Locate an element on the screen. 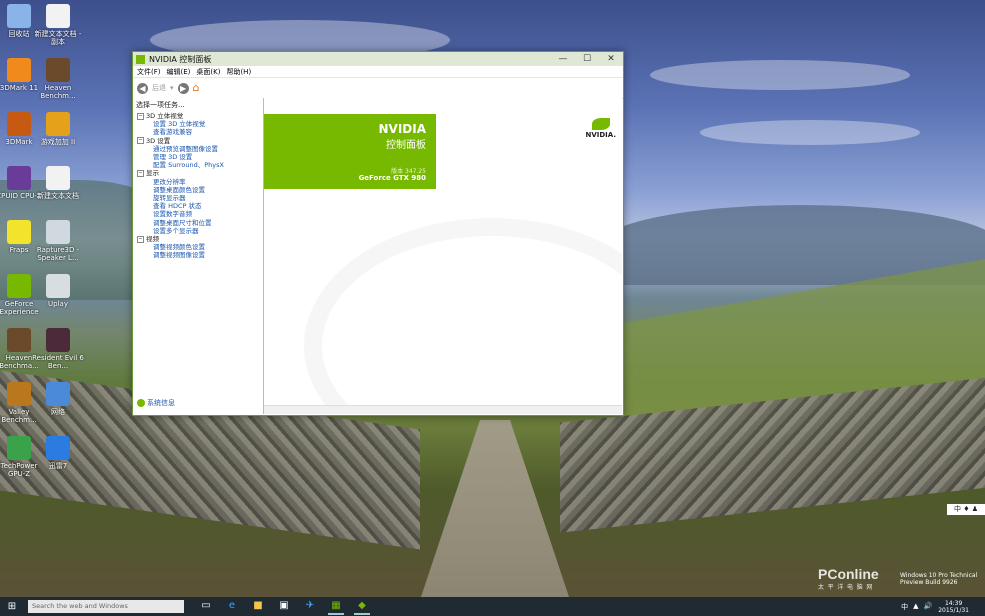  menu-desktop: 桌面(K) is located at coordinates (208, 72).